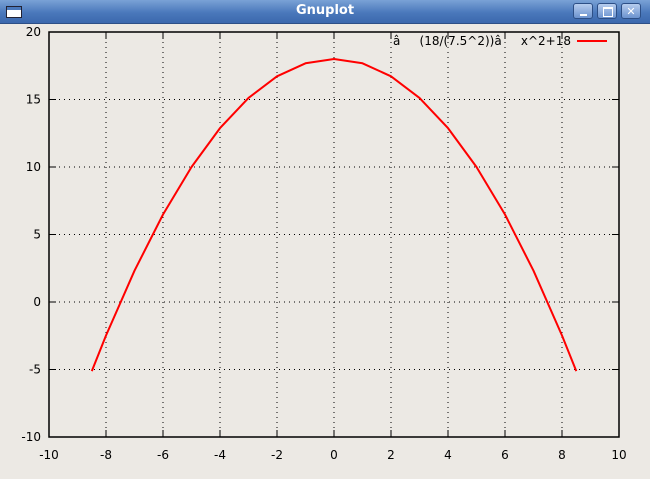 This screenshot has width=650, height=479. I want to click on x-tick-label: -8, so click(106, 455).